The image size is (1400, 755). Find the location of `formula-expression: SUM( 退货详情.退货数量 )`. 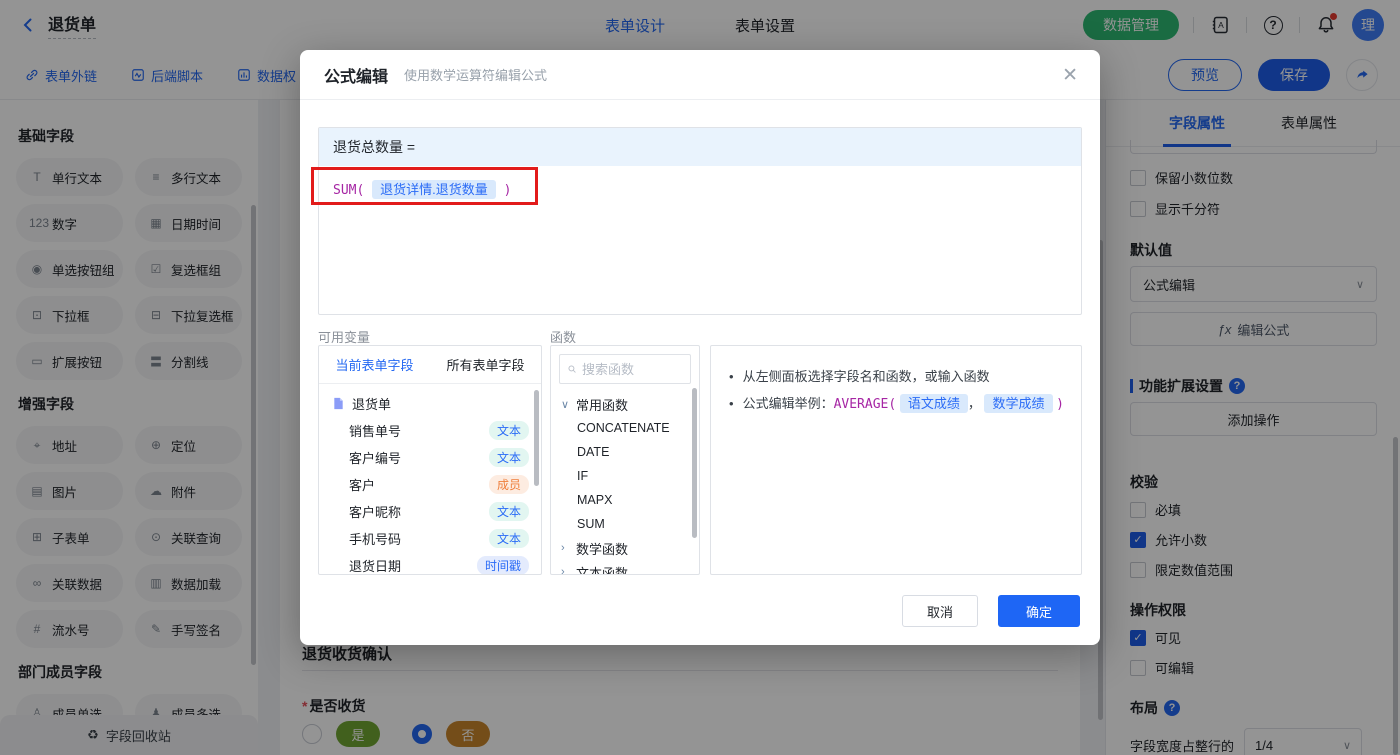

formula-expression: SUM( 退货详情.退货数量 ) is located at coordinates (700, 188).